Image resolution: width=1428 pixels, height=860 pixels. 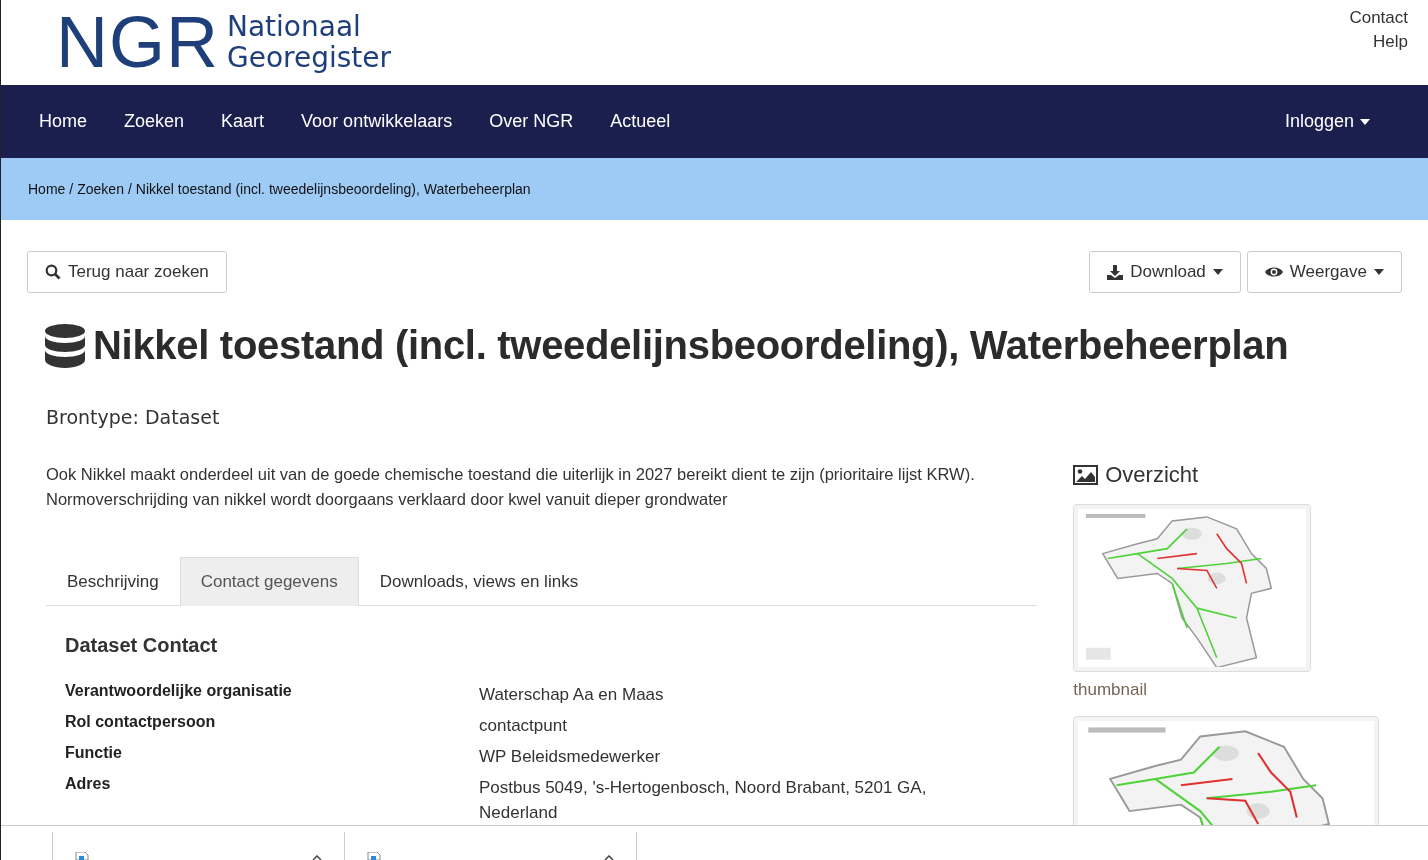 What do you see at coordinates (1086, 475) in the screenshot?
I see `image-icon` at bounding box center [1086, 475].